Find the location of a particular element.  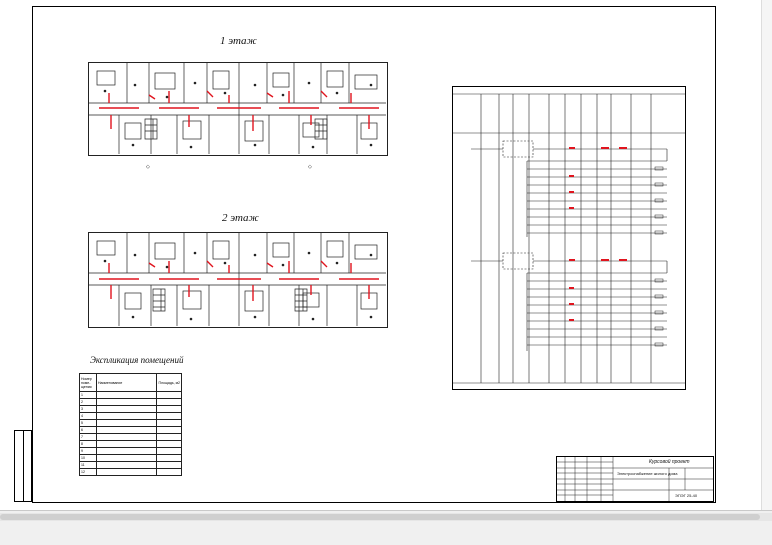

table-row: 1 is located at coordinates (130, 395).